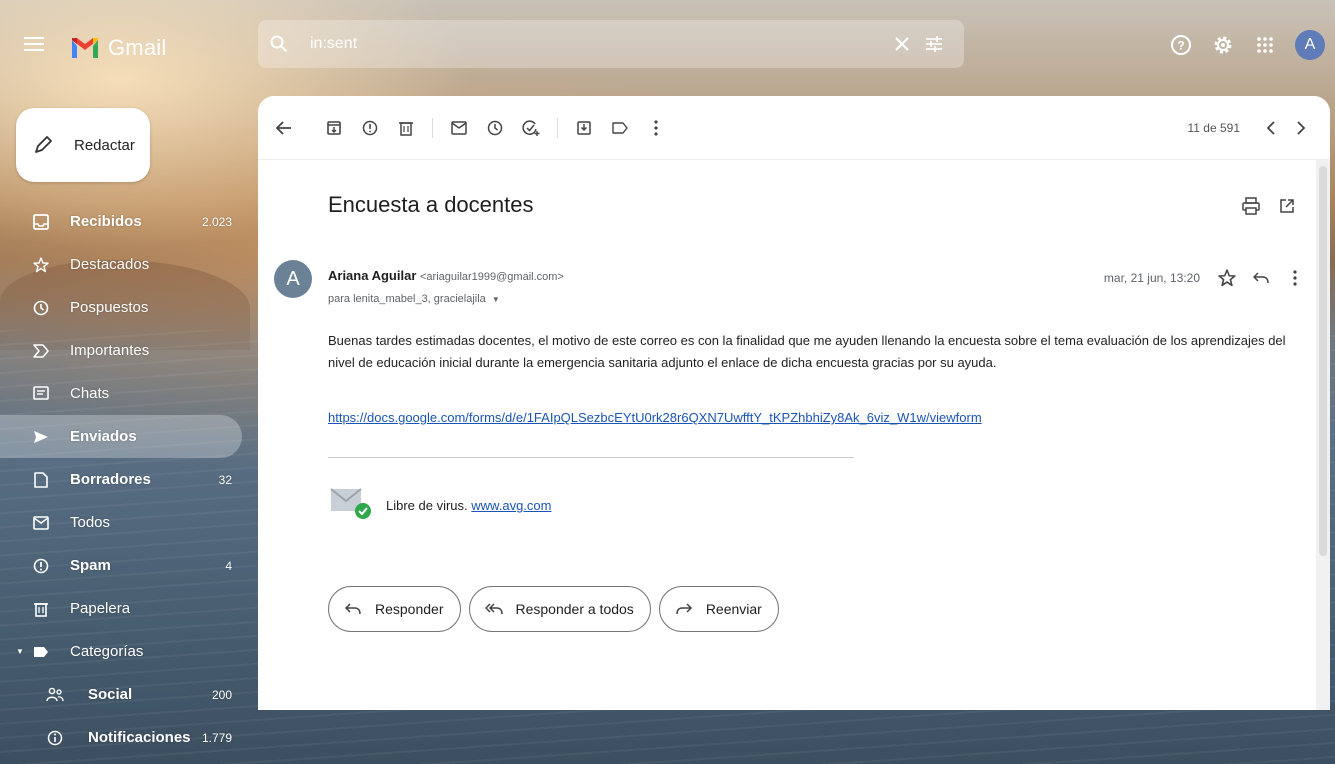 The image size is (1335, 764). I want to click on search-bar, so click(611, 44).